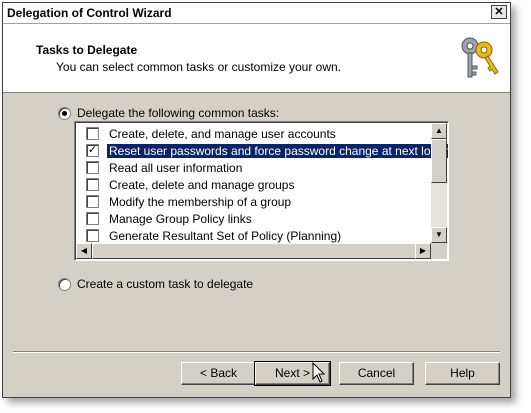  I want to click on horizontal-scroll-thumb, so click(255, 251).